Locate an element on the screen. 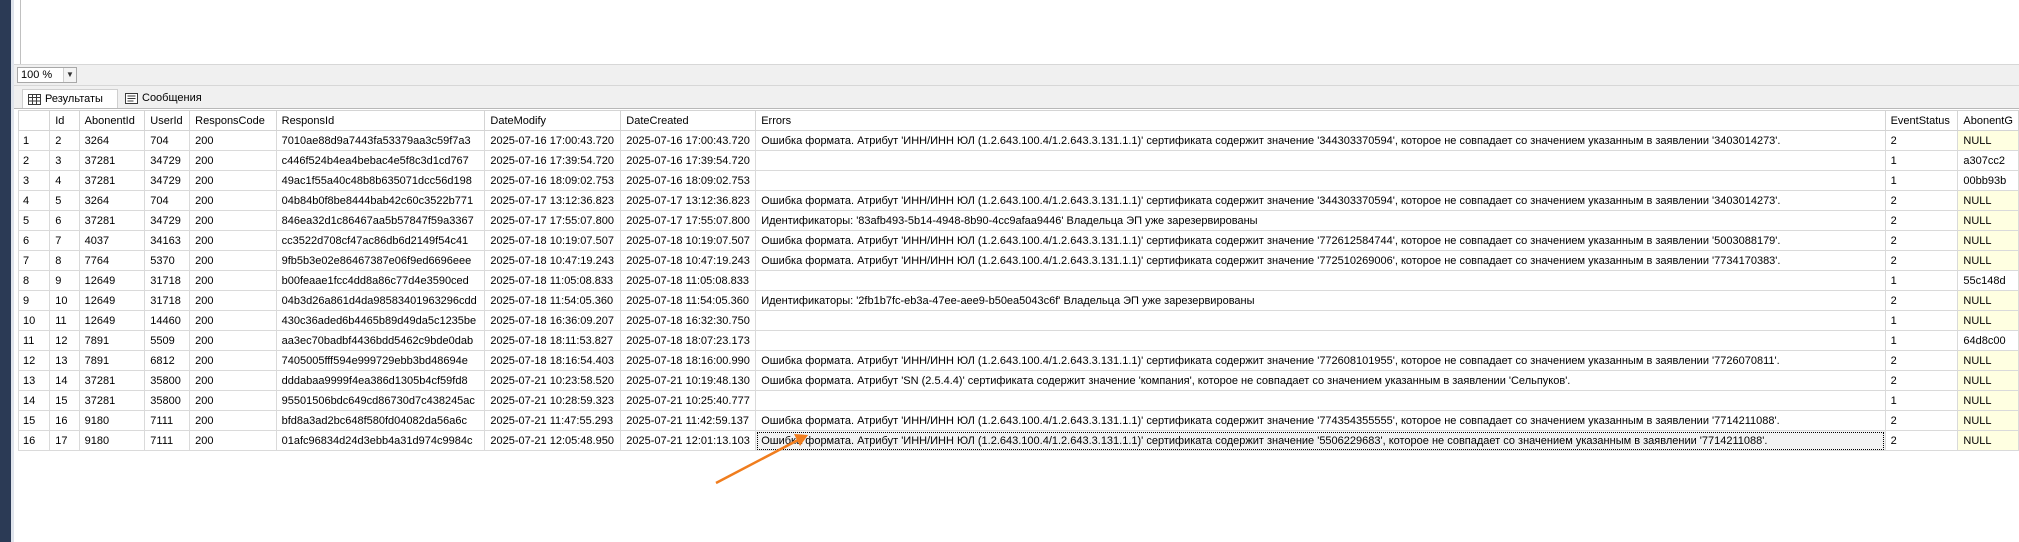 Image resolution: width=2019 pixels, height=542 pixels. table-cell: b00feaae1fcc4dd8a86c77d4e3590ced is located at coordinates (380, 280).